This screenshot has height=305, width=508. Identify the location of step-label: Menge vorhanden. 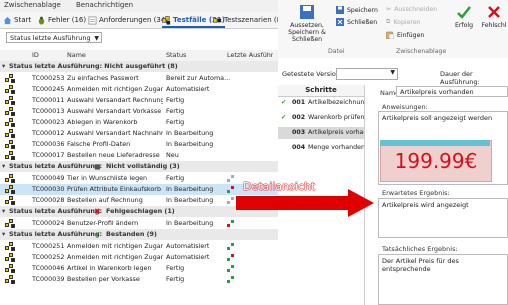
(336, 147).